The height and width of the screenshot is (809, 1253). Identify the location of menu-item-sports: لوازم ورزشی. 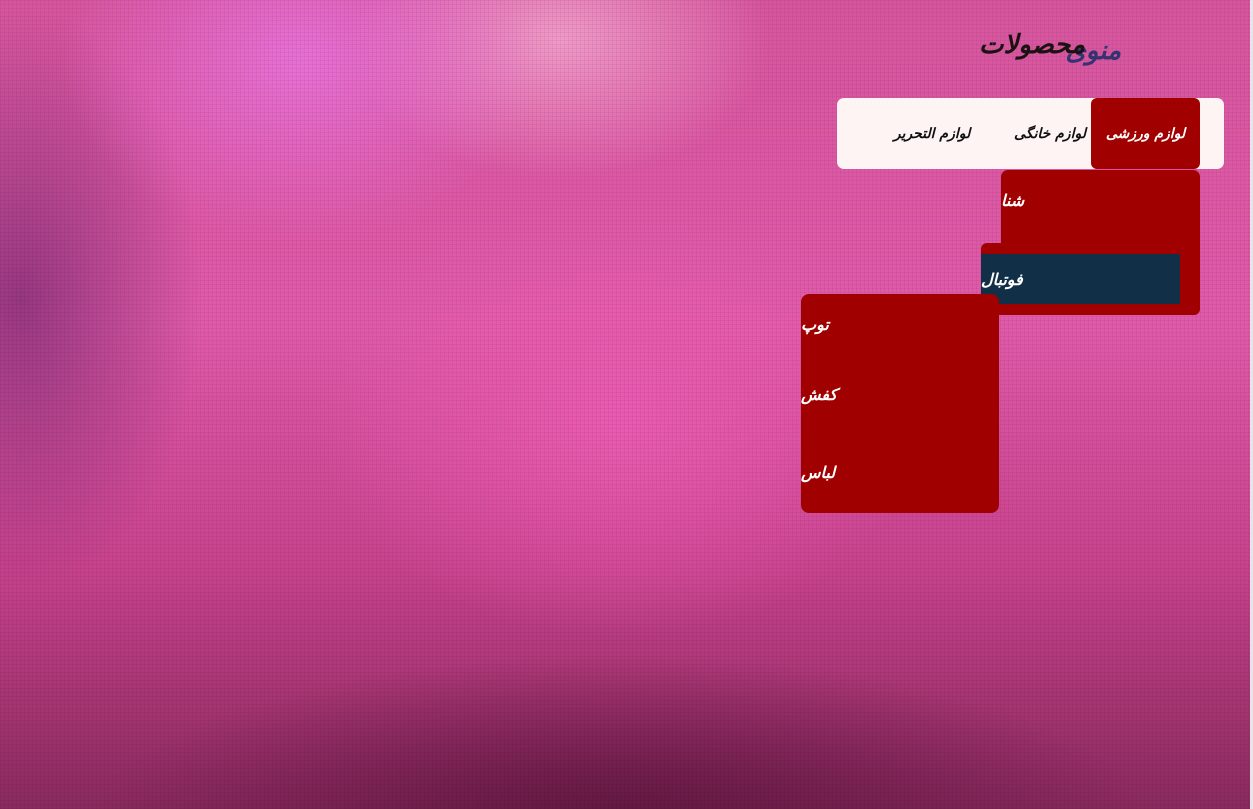
(1145, 133).